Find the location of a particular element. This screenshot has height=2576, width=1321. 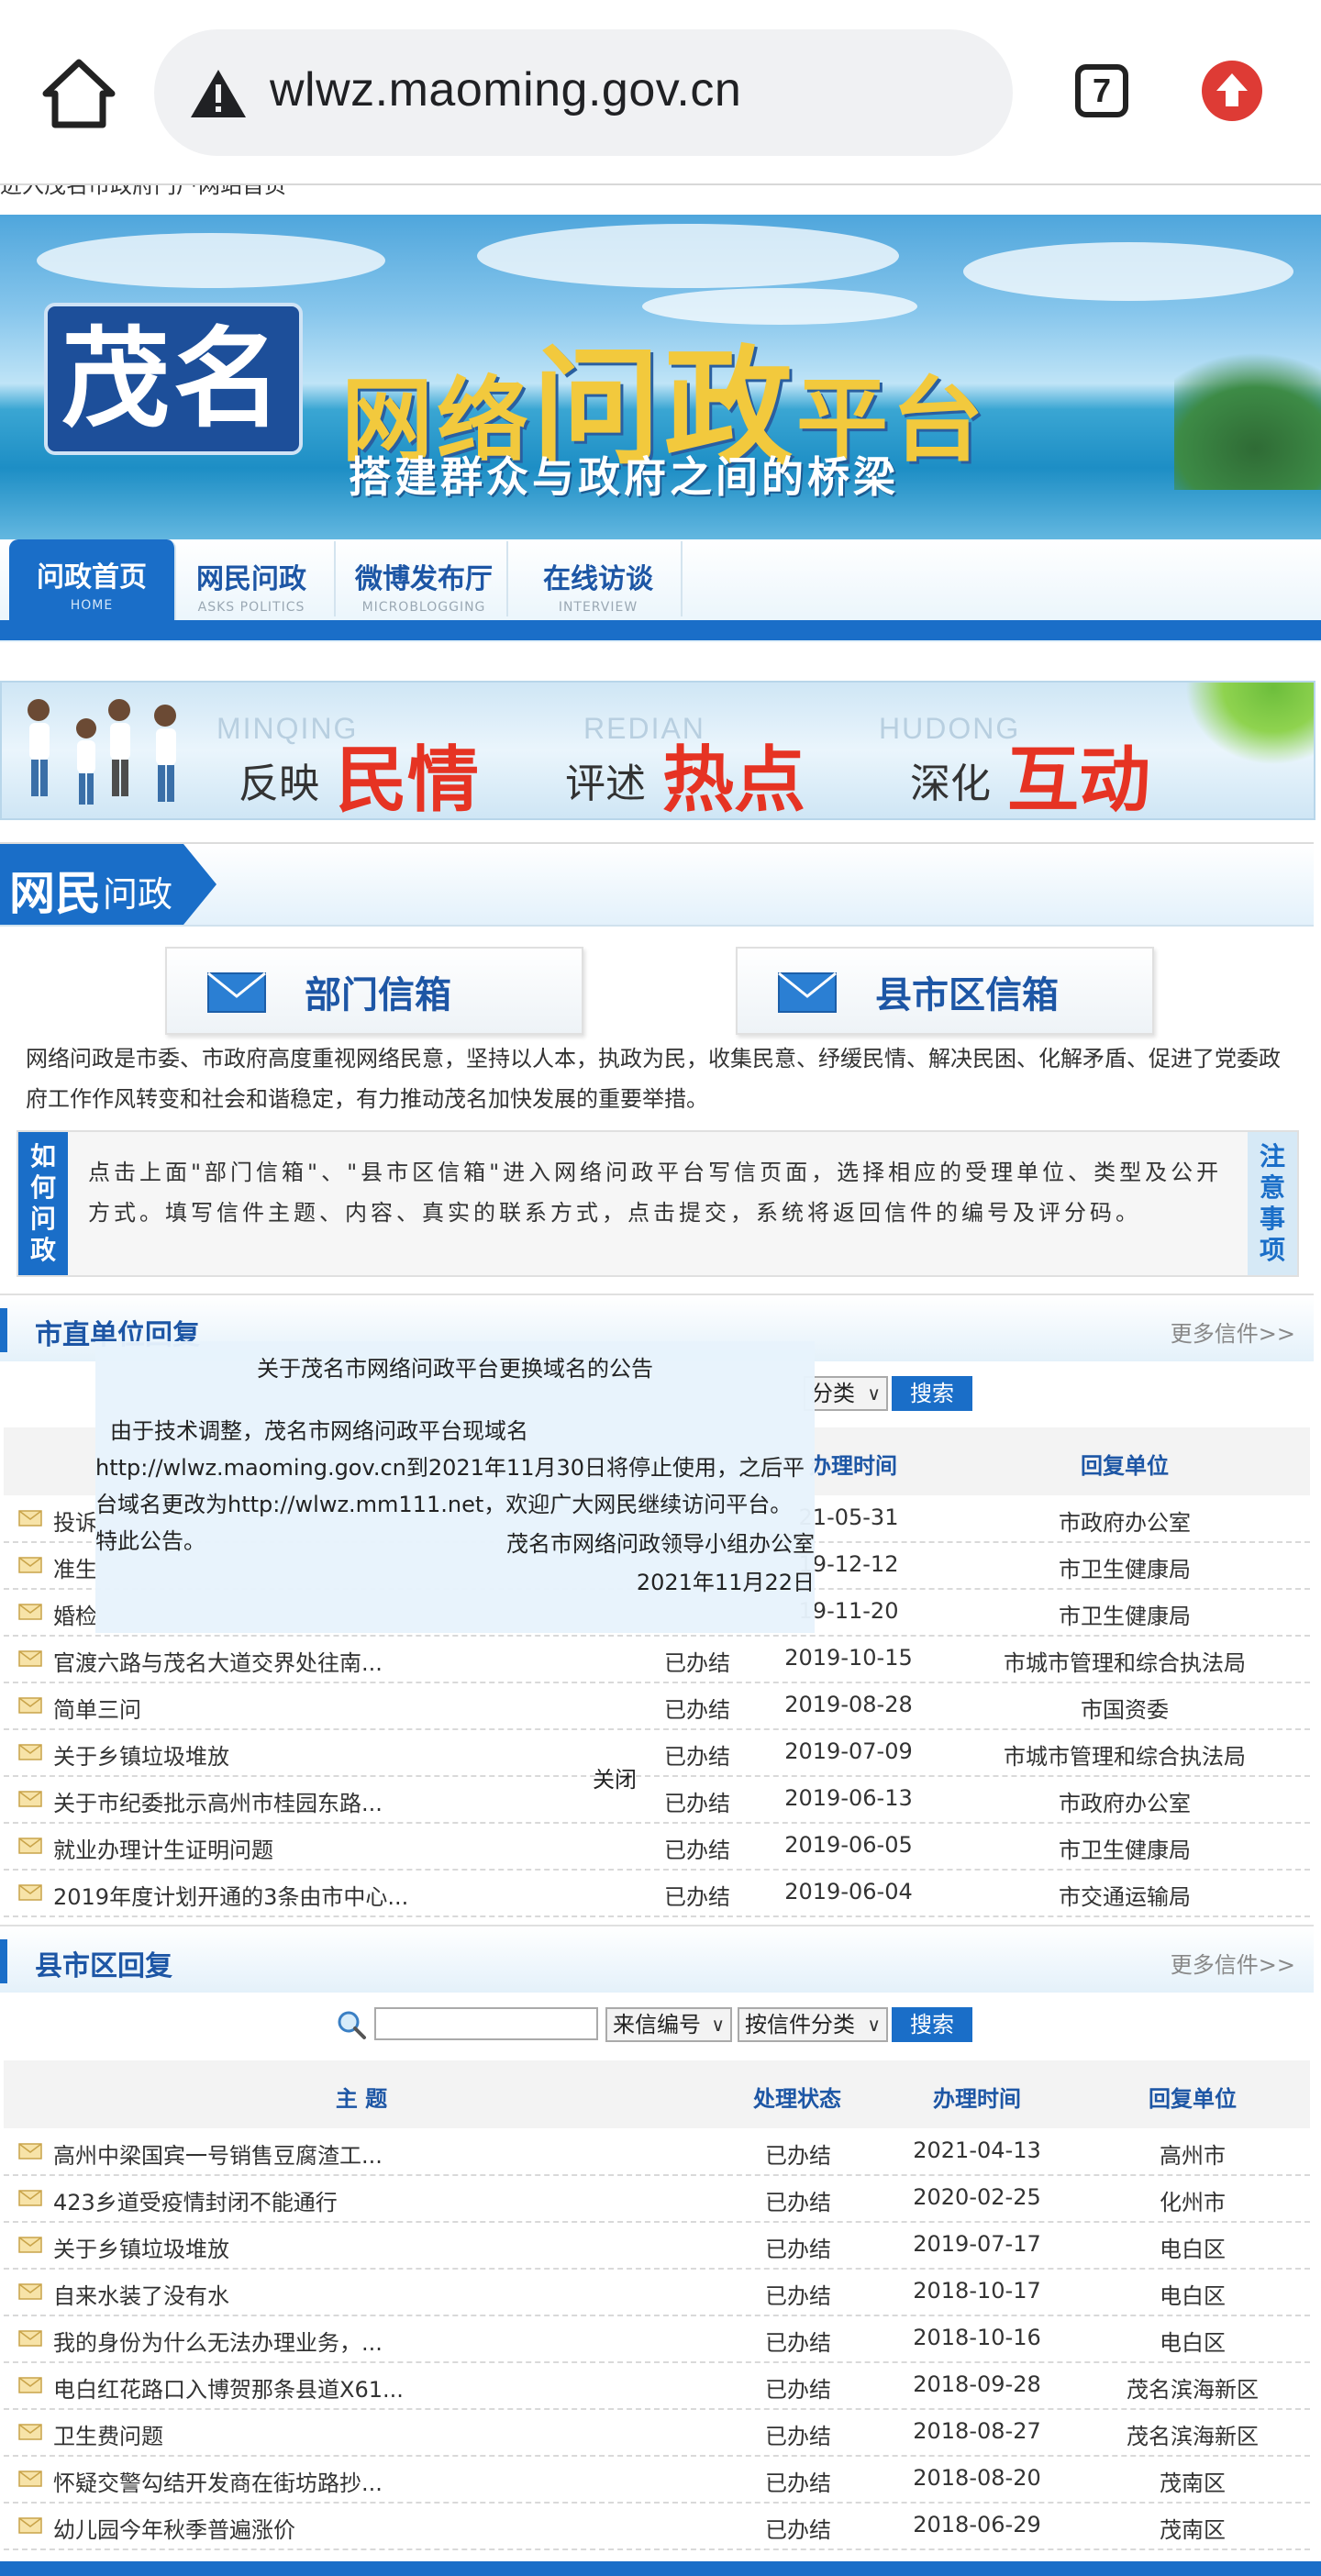

county-mailbox-button: 县市区信箱 is located at coordinates (945, 991).